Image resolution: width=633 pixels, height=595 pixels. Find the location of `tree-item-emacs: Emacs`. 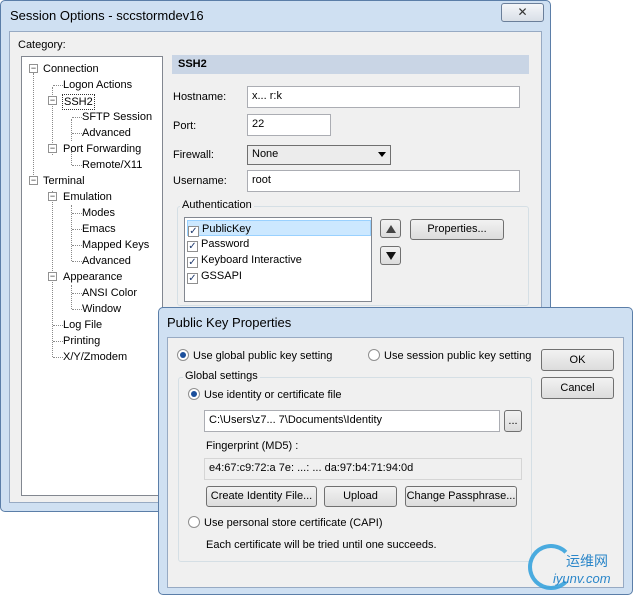

tree-item-emacs: Emacs is located at coordinates (99, 229).